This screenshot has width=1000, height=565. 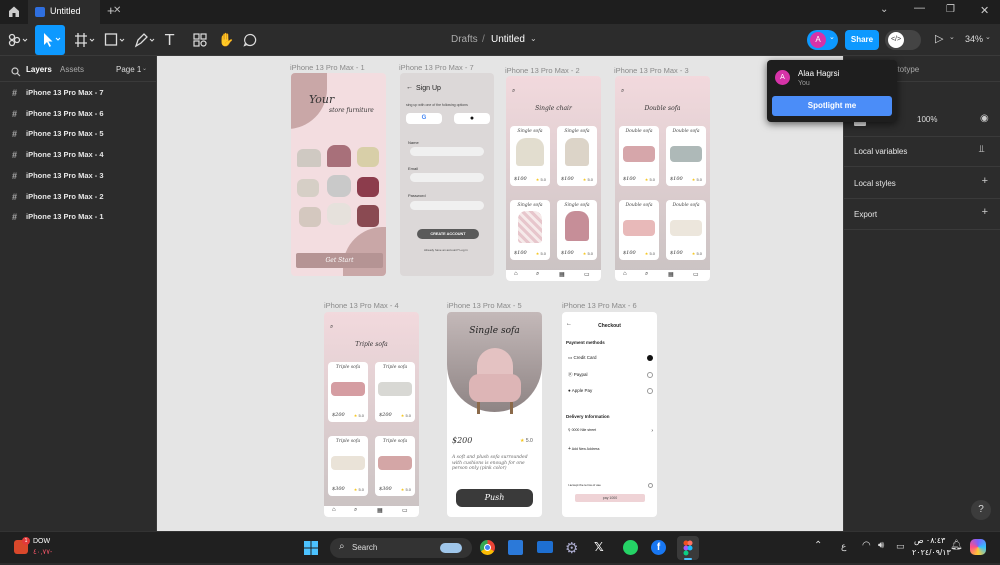 What do you see at coordinates (128, 69) in the screenshot?
I see `page-select: Page 1` at bounding box center [128, 69].